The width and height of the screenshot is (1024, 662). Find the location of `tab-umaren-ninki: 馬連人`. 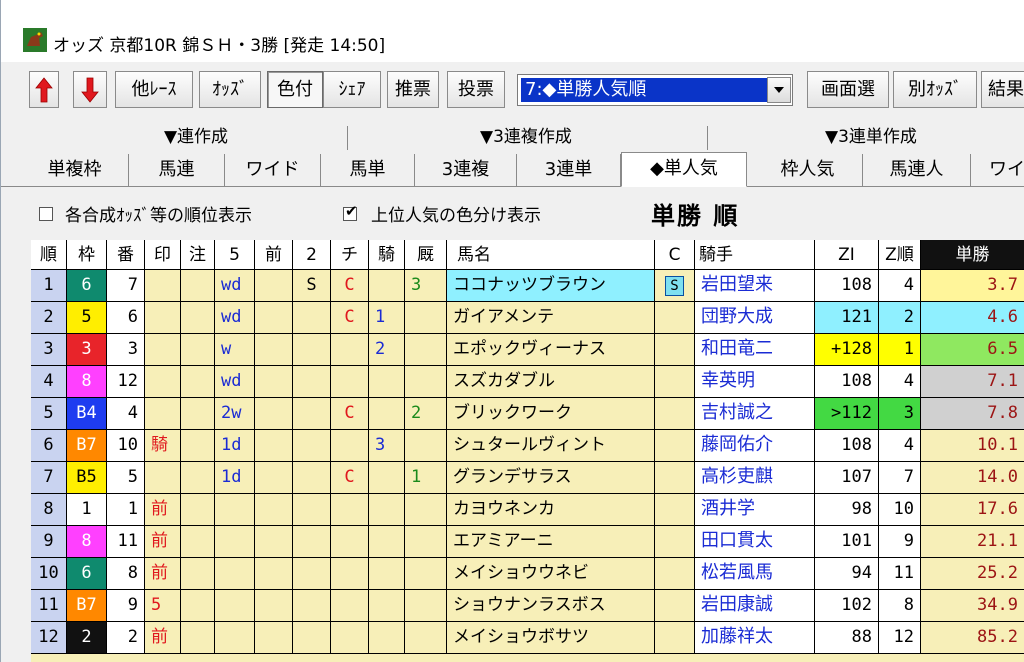

tab-umaren-ninki: 馬連人 is located at coordinates (917, 170).